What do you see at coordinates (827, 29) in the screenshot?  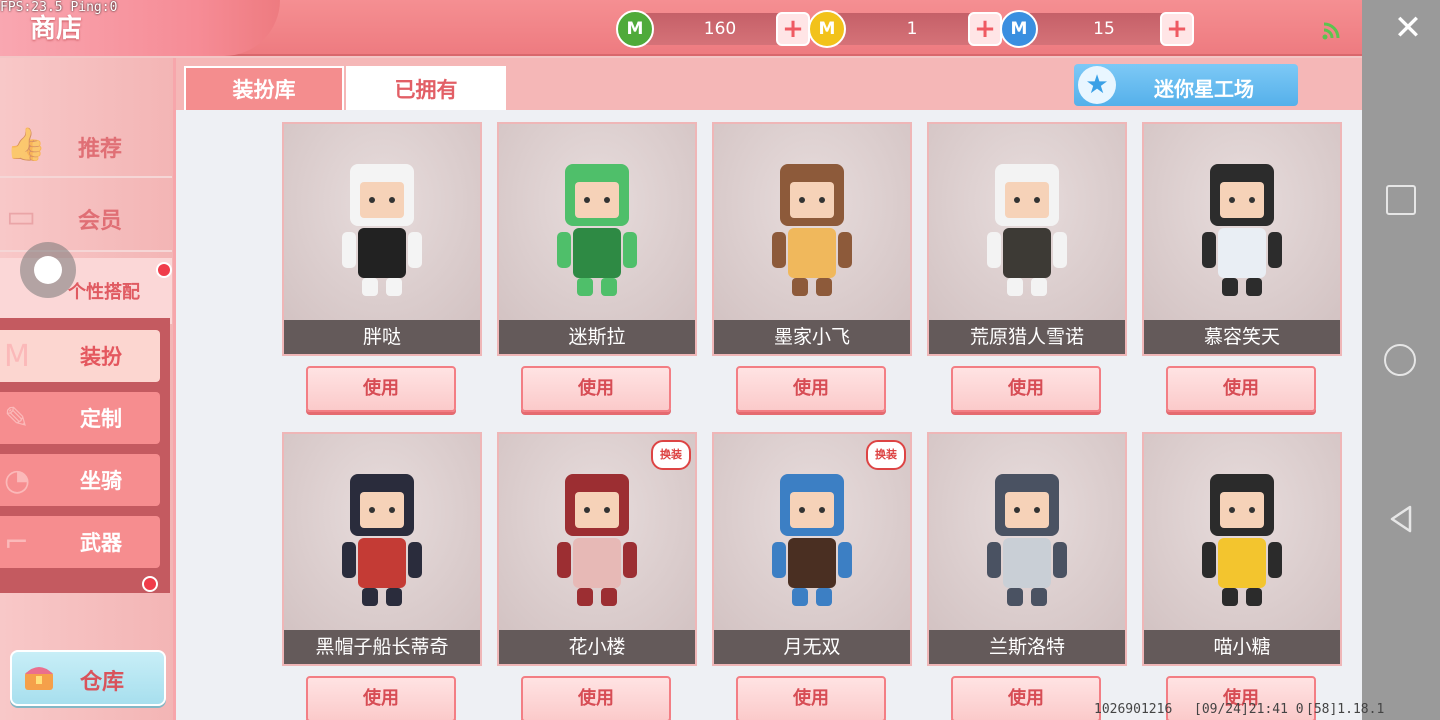 I see `gold-mini-coin-icon: M` at bounding box center [827, 29].